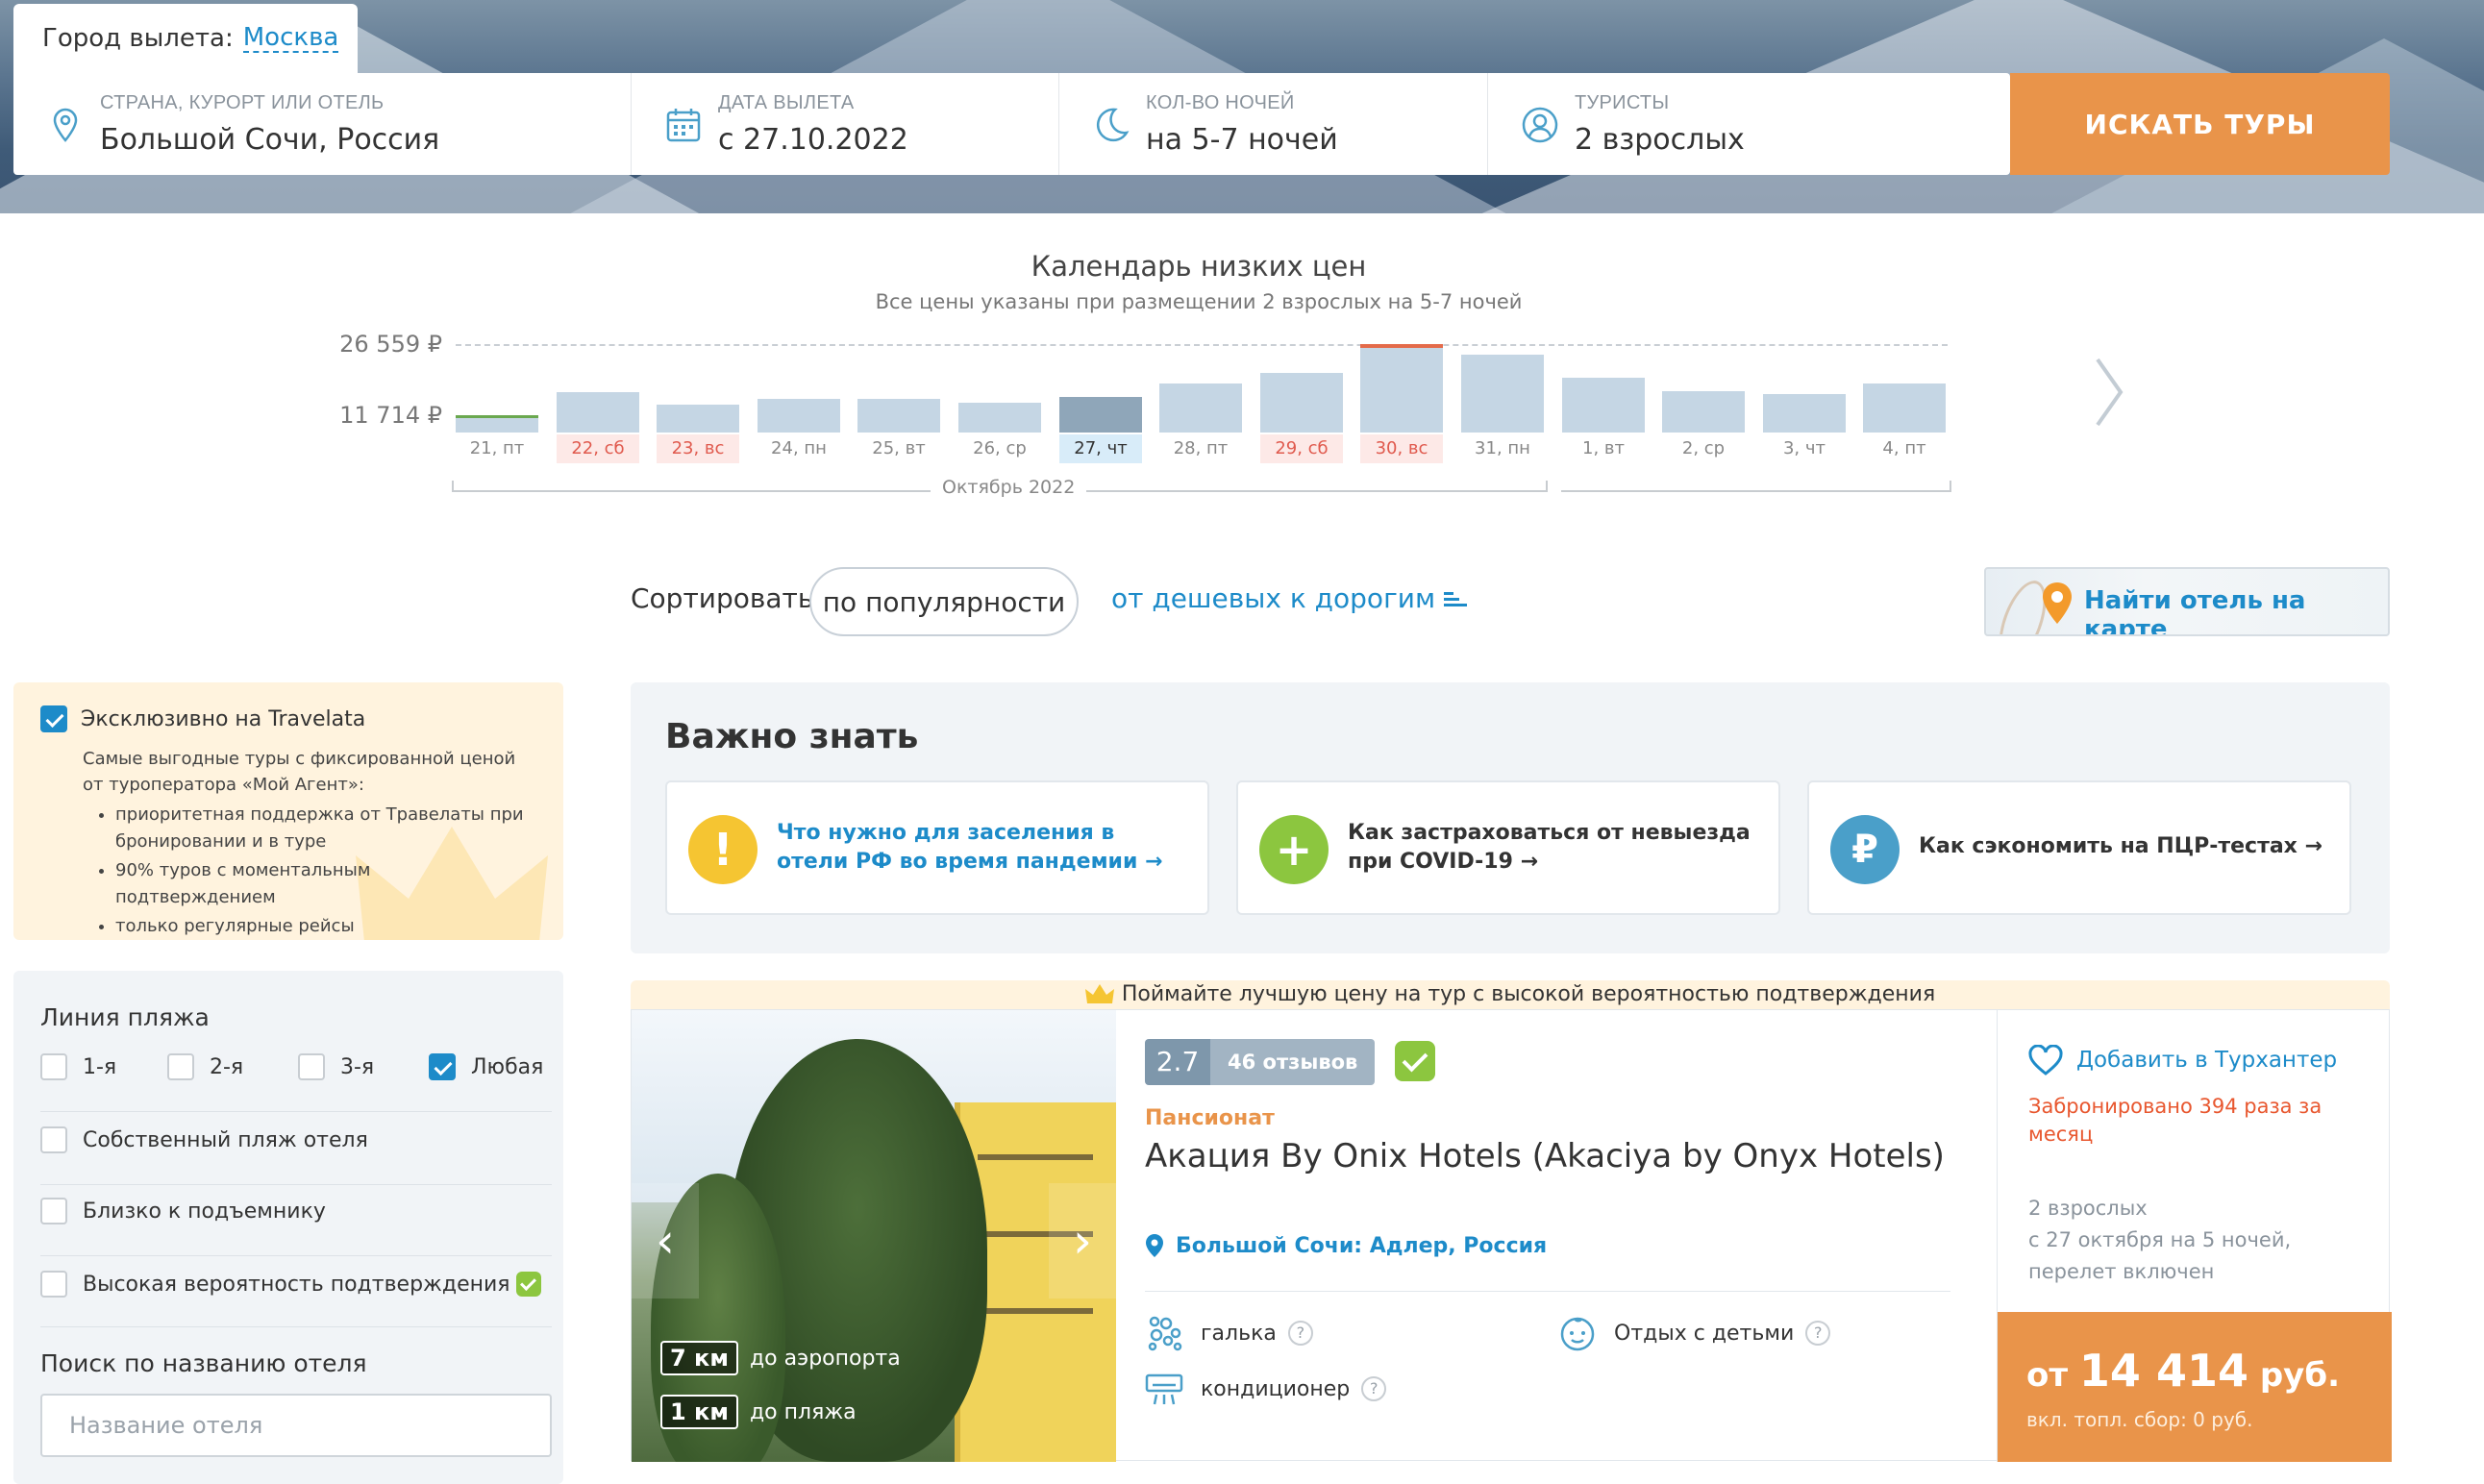 Image resolution: width=2484 pixels, height=1484 pixels. I want to click on tourists-field: Туристы 2 взрослых, so click(1749, 124).